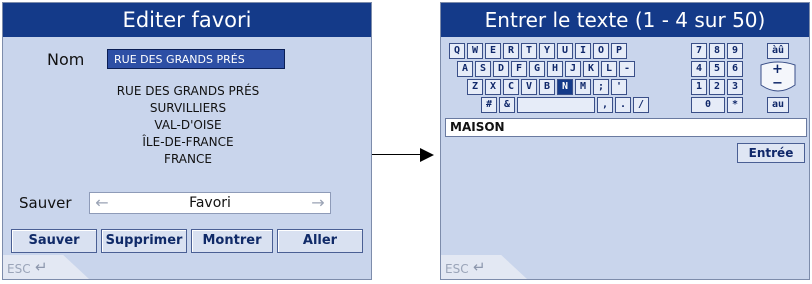 Image resolution: width=812 pixels, height=284 pixels. I want to click on text-input: MAISON, so click(626, 127).